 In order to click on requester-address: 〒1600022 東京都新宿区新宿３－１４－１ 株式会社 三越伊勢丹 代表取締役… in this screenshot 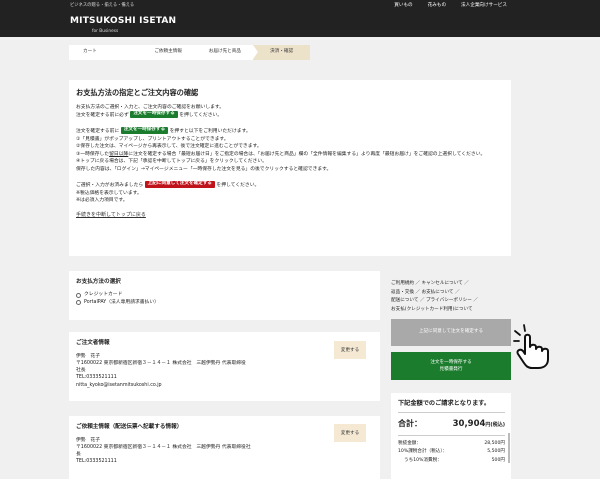, I will do `click(163, 447)`.